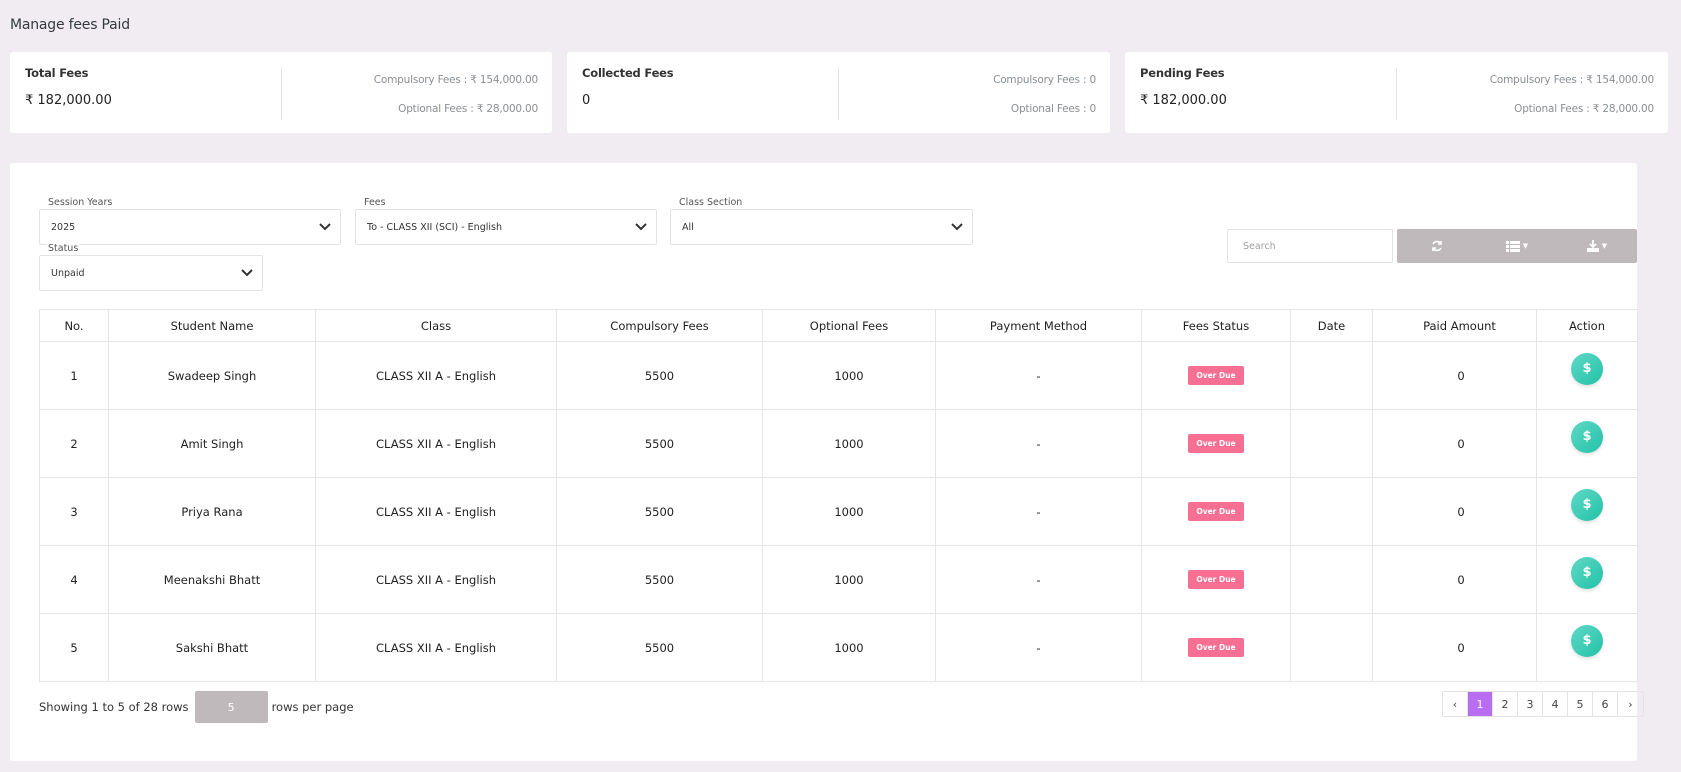  What do you see at coordinates (711, 202) in the screenshot?
I see `filter-label: Class Section` at bounding box center [711, 202].